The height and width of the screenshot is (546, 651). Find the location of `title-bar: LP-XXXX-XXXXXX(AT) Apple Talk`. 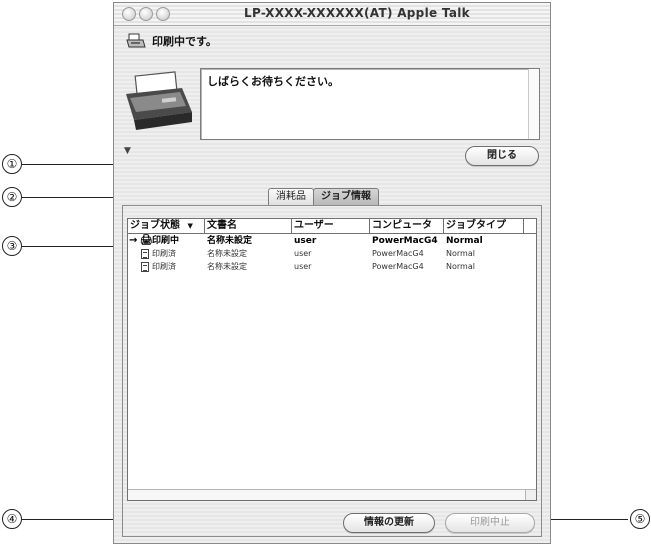

title-bar: LP-XXXX-XXXXXX(AT) Apple Talk is located at coordinates (332, 14).